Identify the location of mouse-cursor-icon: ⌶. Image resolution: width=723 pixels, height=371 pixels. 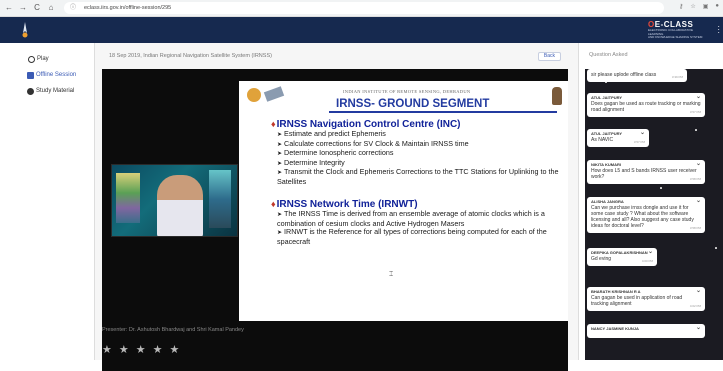
(391, 274).